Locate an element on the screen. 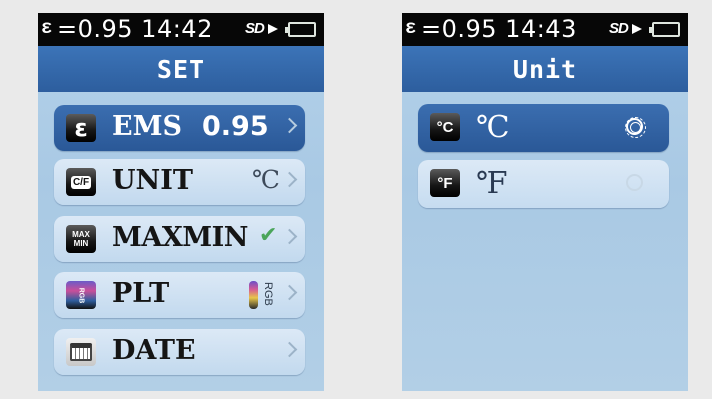 The width and height of the screenshot is (712, 399). c-f-icon: C/F is located at coordinates (81, 182).